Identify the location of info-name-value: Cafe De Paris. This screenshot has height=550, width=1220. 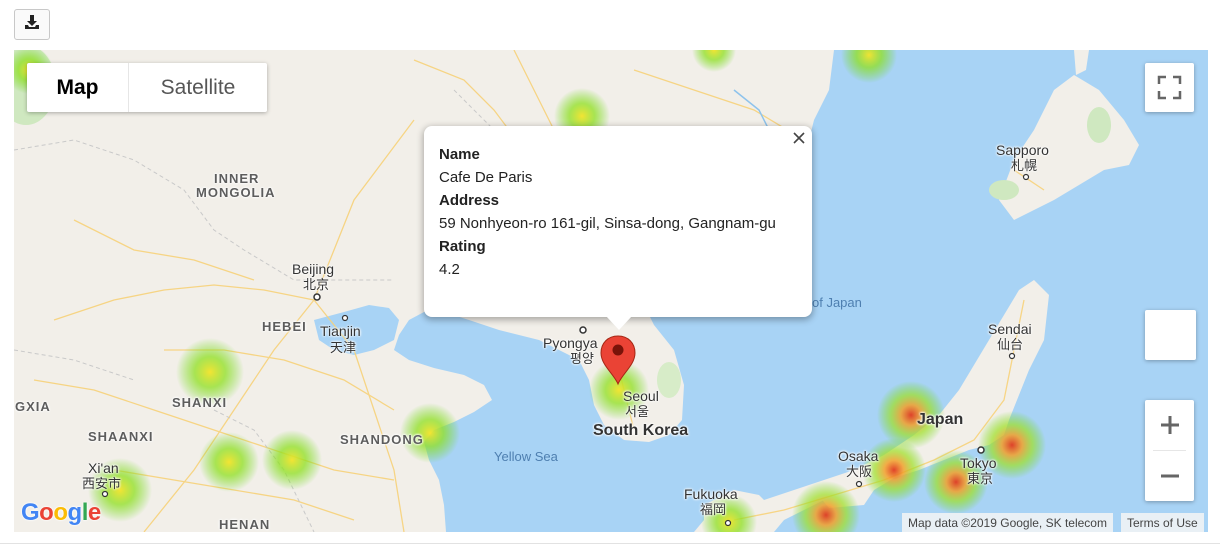
(486, 177).